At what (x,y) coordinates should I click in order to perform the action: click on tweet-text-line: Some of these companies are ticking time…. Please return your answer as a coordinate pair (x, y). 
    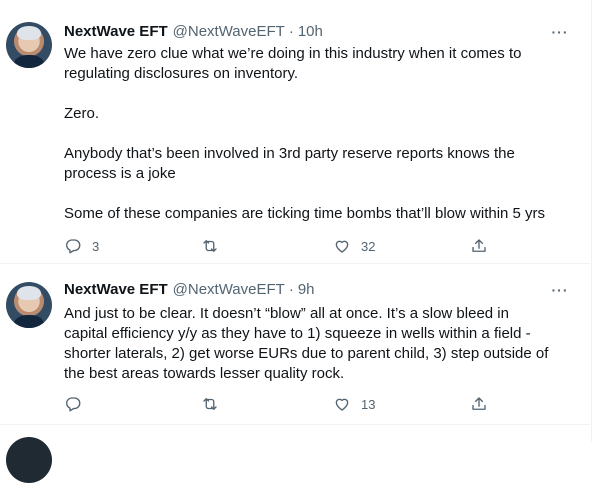
    Looking at the image, I should click on (305, 213).